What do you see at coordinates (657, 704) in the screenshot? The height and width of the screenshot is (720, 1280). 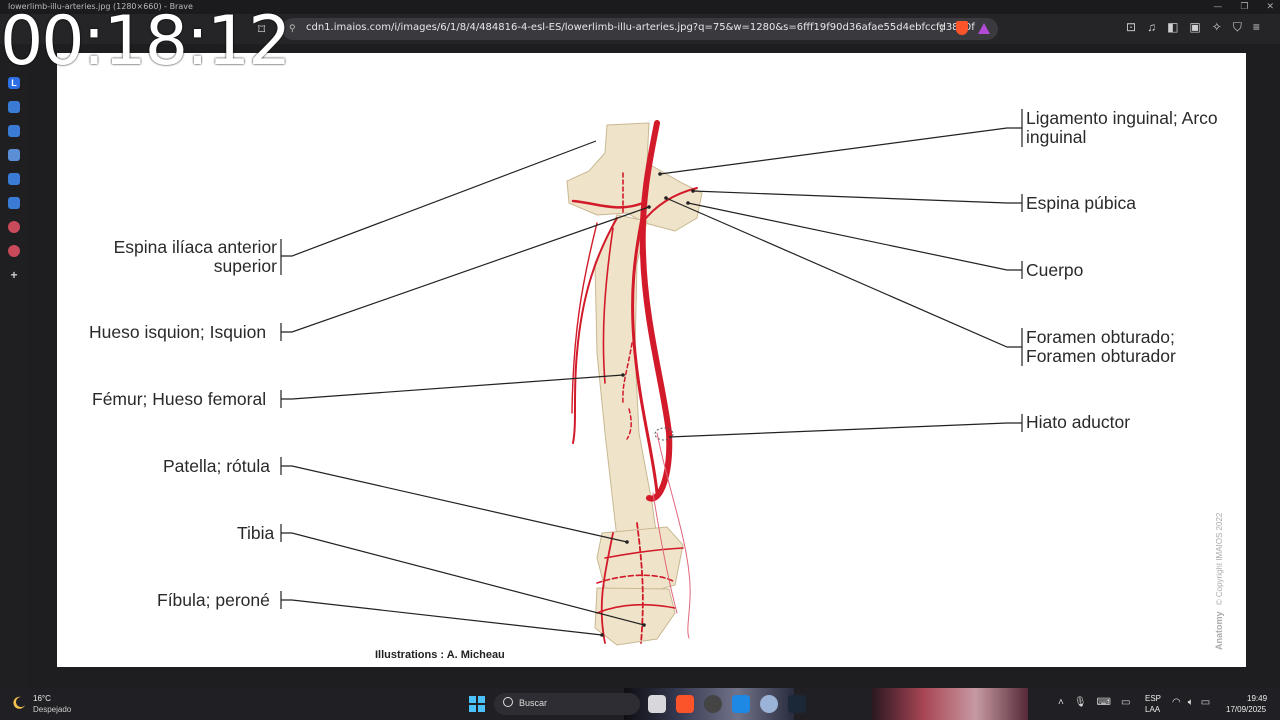 I see `file-explorer-icon` at bounding box center [657, 704].